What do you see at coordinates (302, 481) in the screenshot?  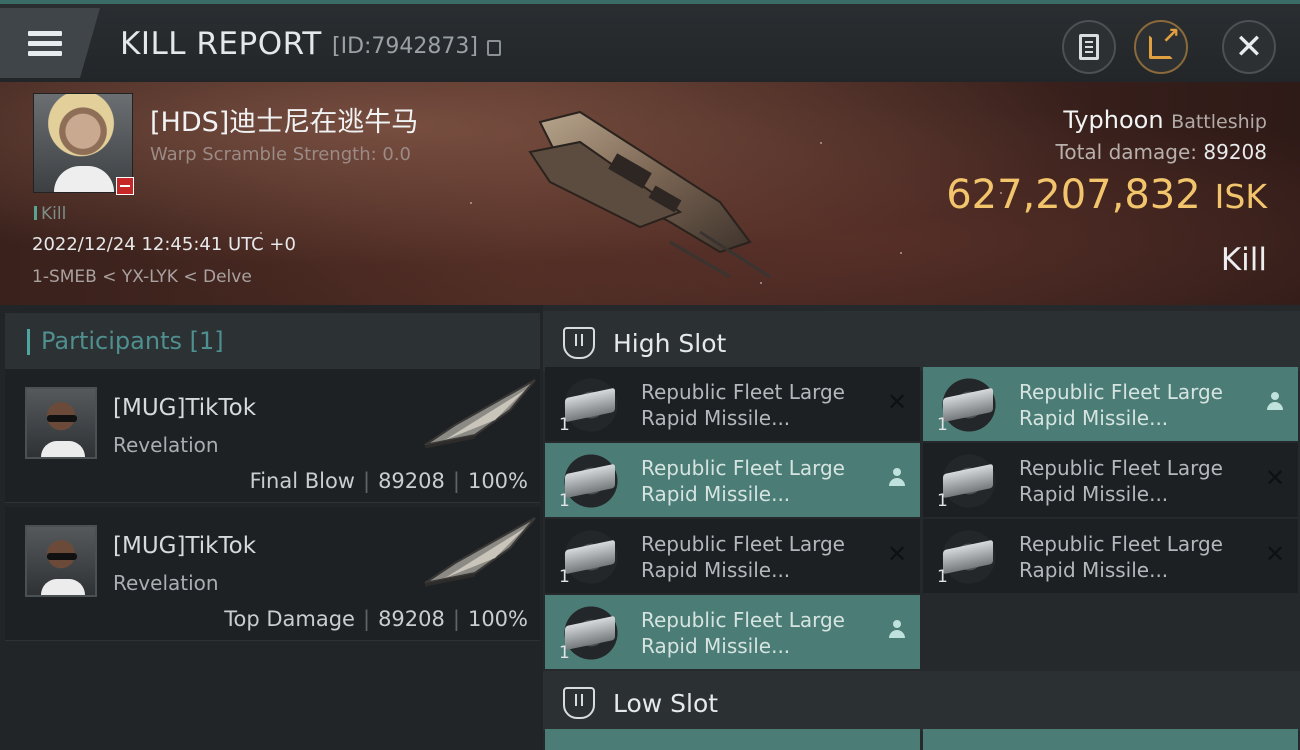 I see `participant-role: Final Blow` at bounding box center [302, 481].